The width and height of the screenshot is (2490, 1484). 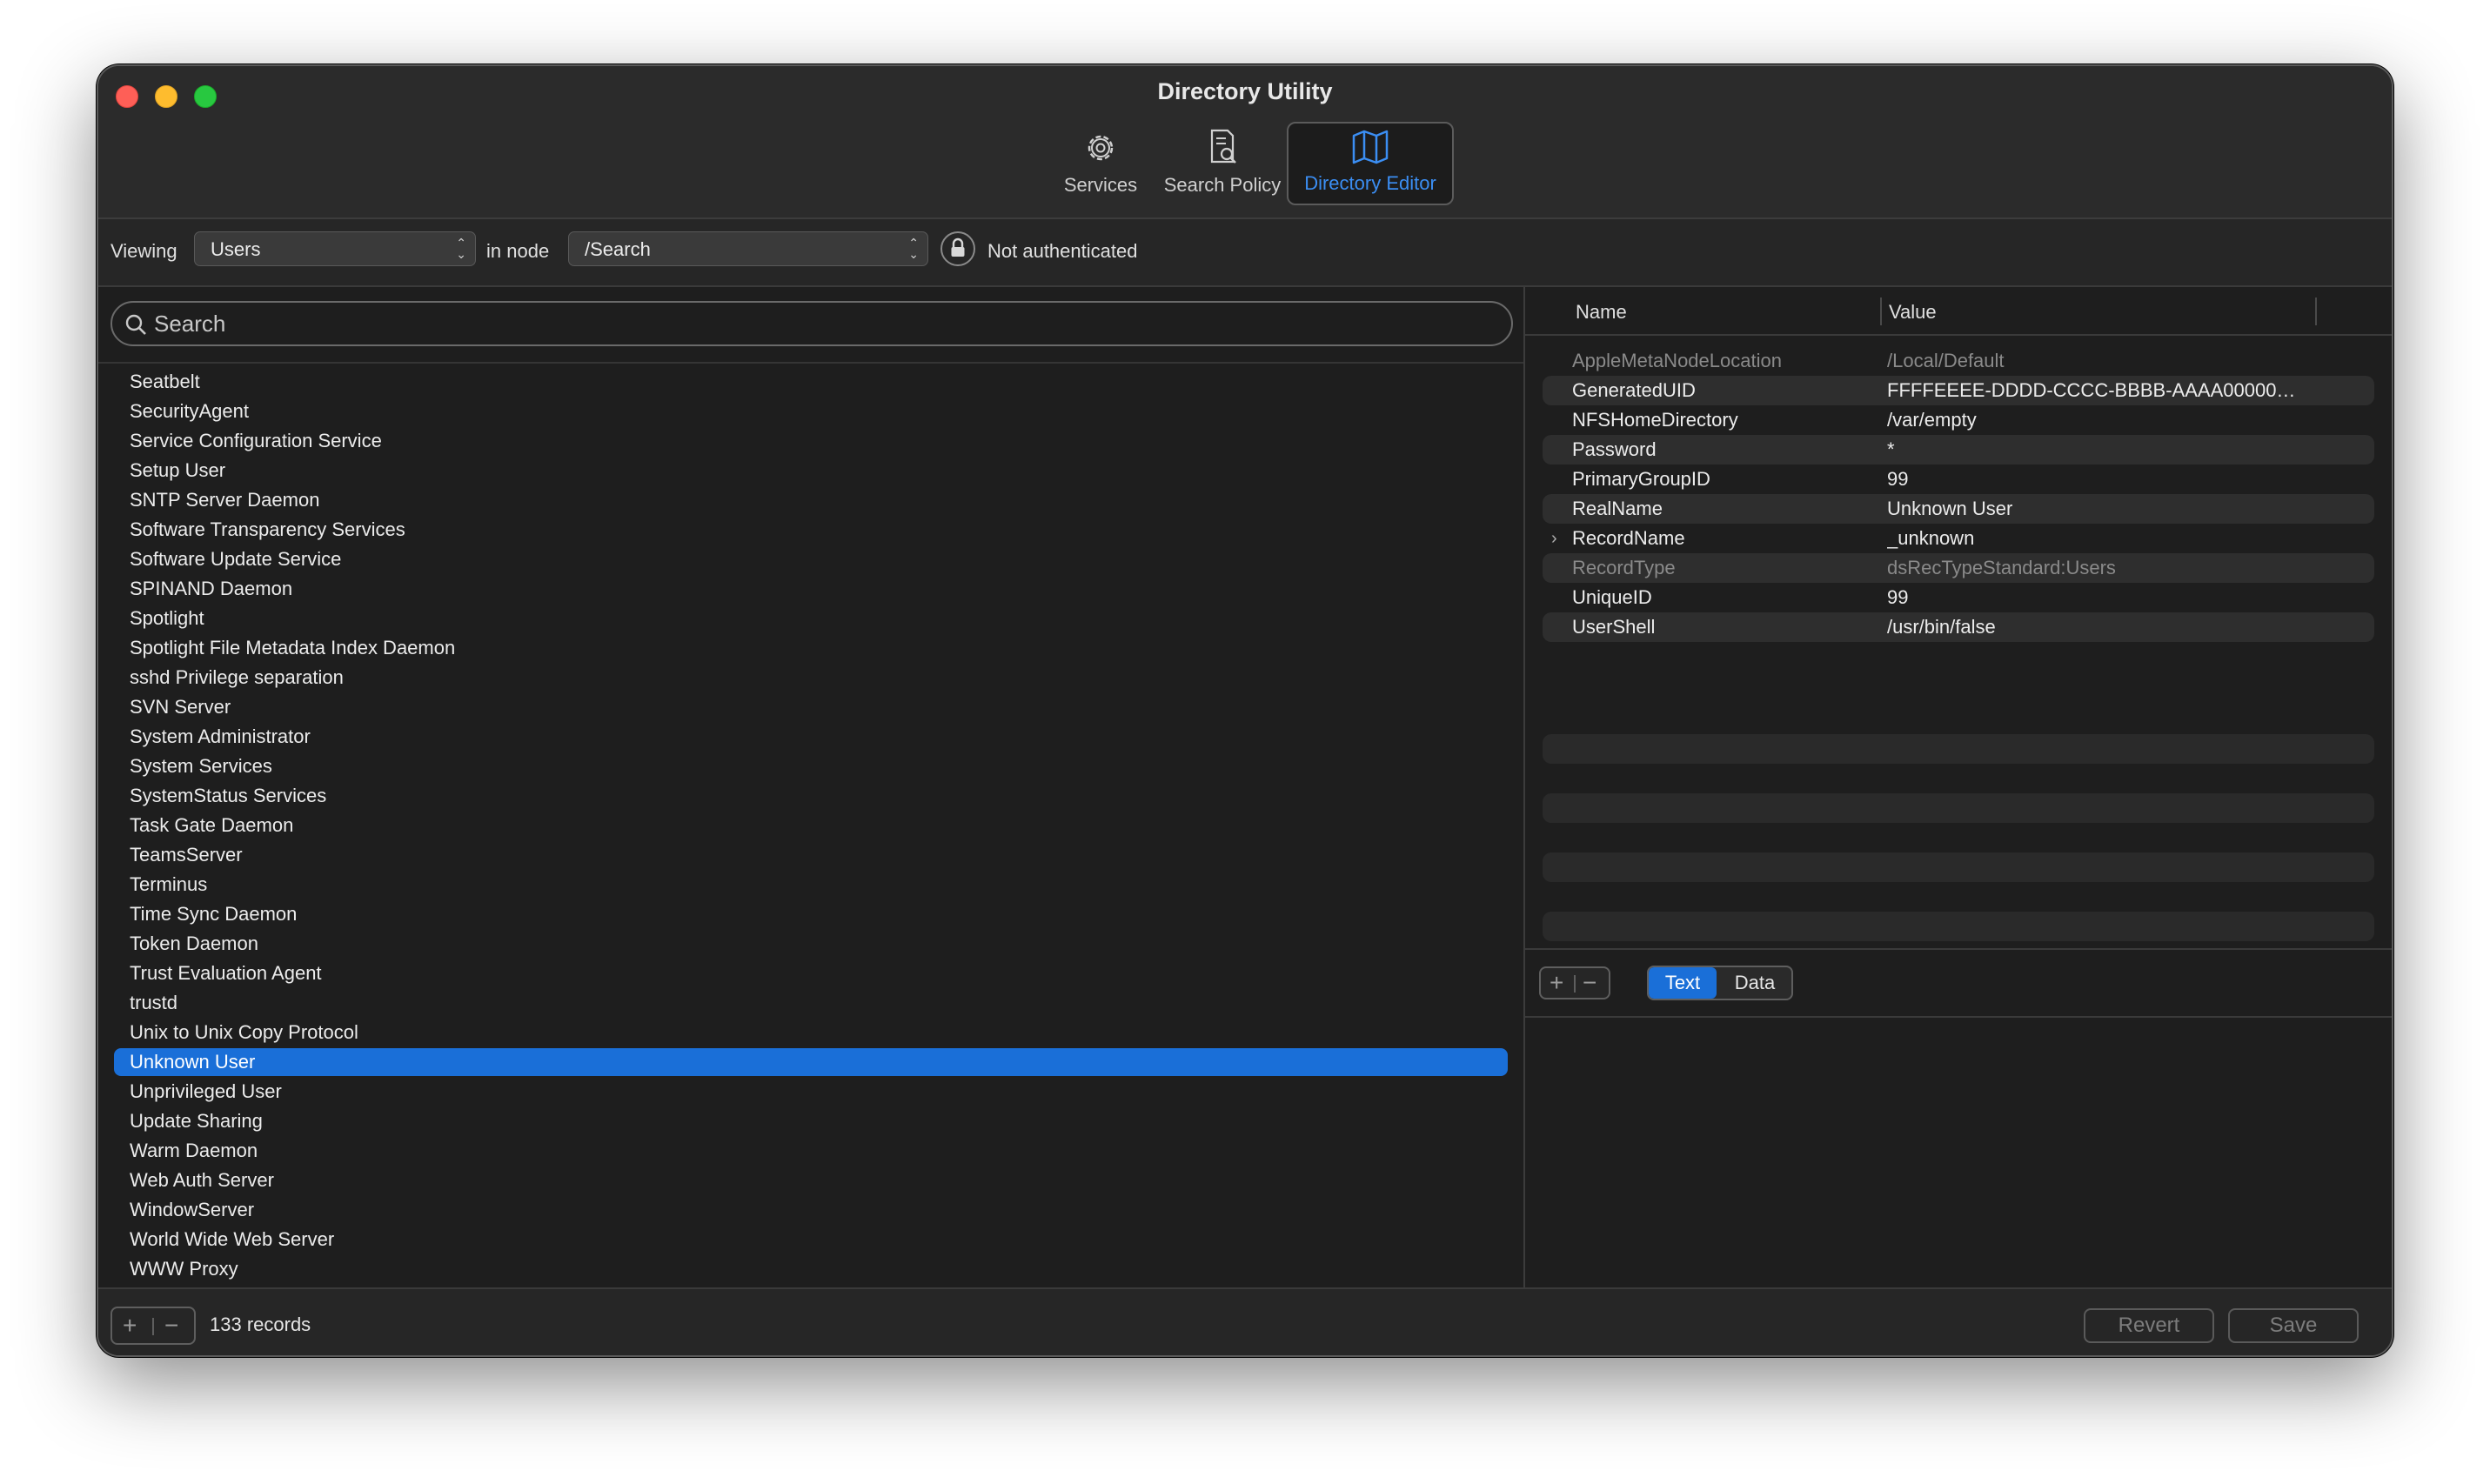 What do you see at coordinates (2293, 1325) in the screenshot?
I see `save-button: Save` at bounding box center [2293, 1325].